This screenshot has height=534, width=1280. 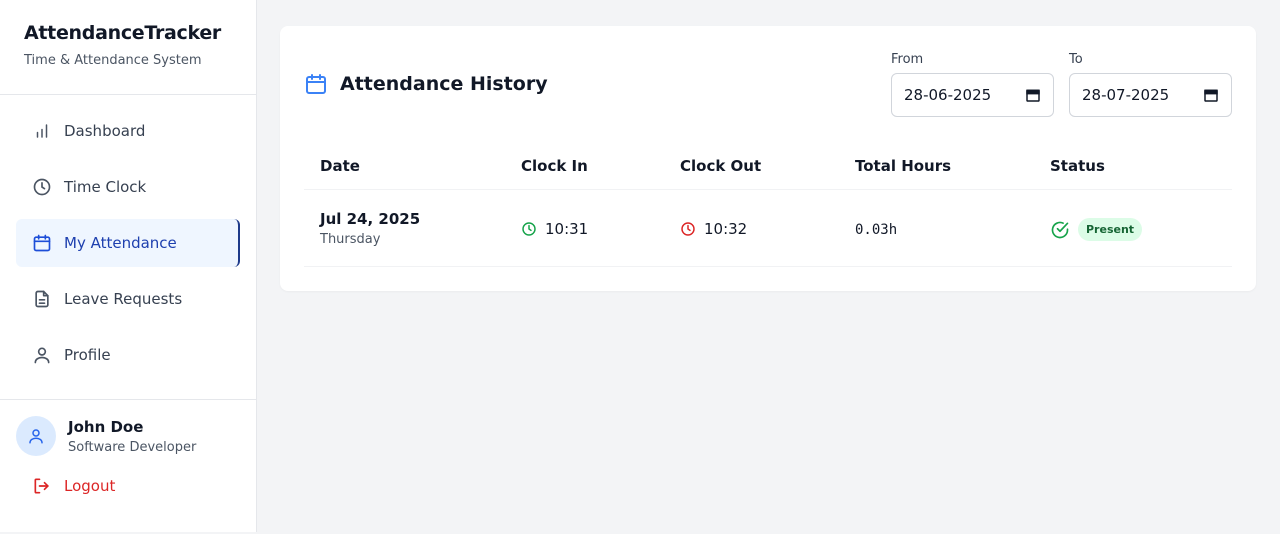 What do you see at coordinates (120, 243) in the screenshot?
I see `sidebar-item-label: My Attendance` at bounding box center [120, 243].